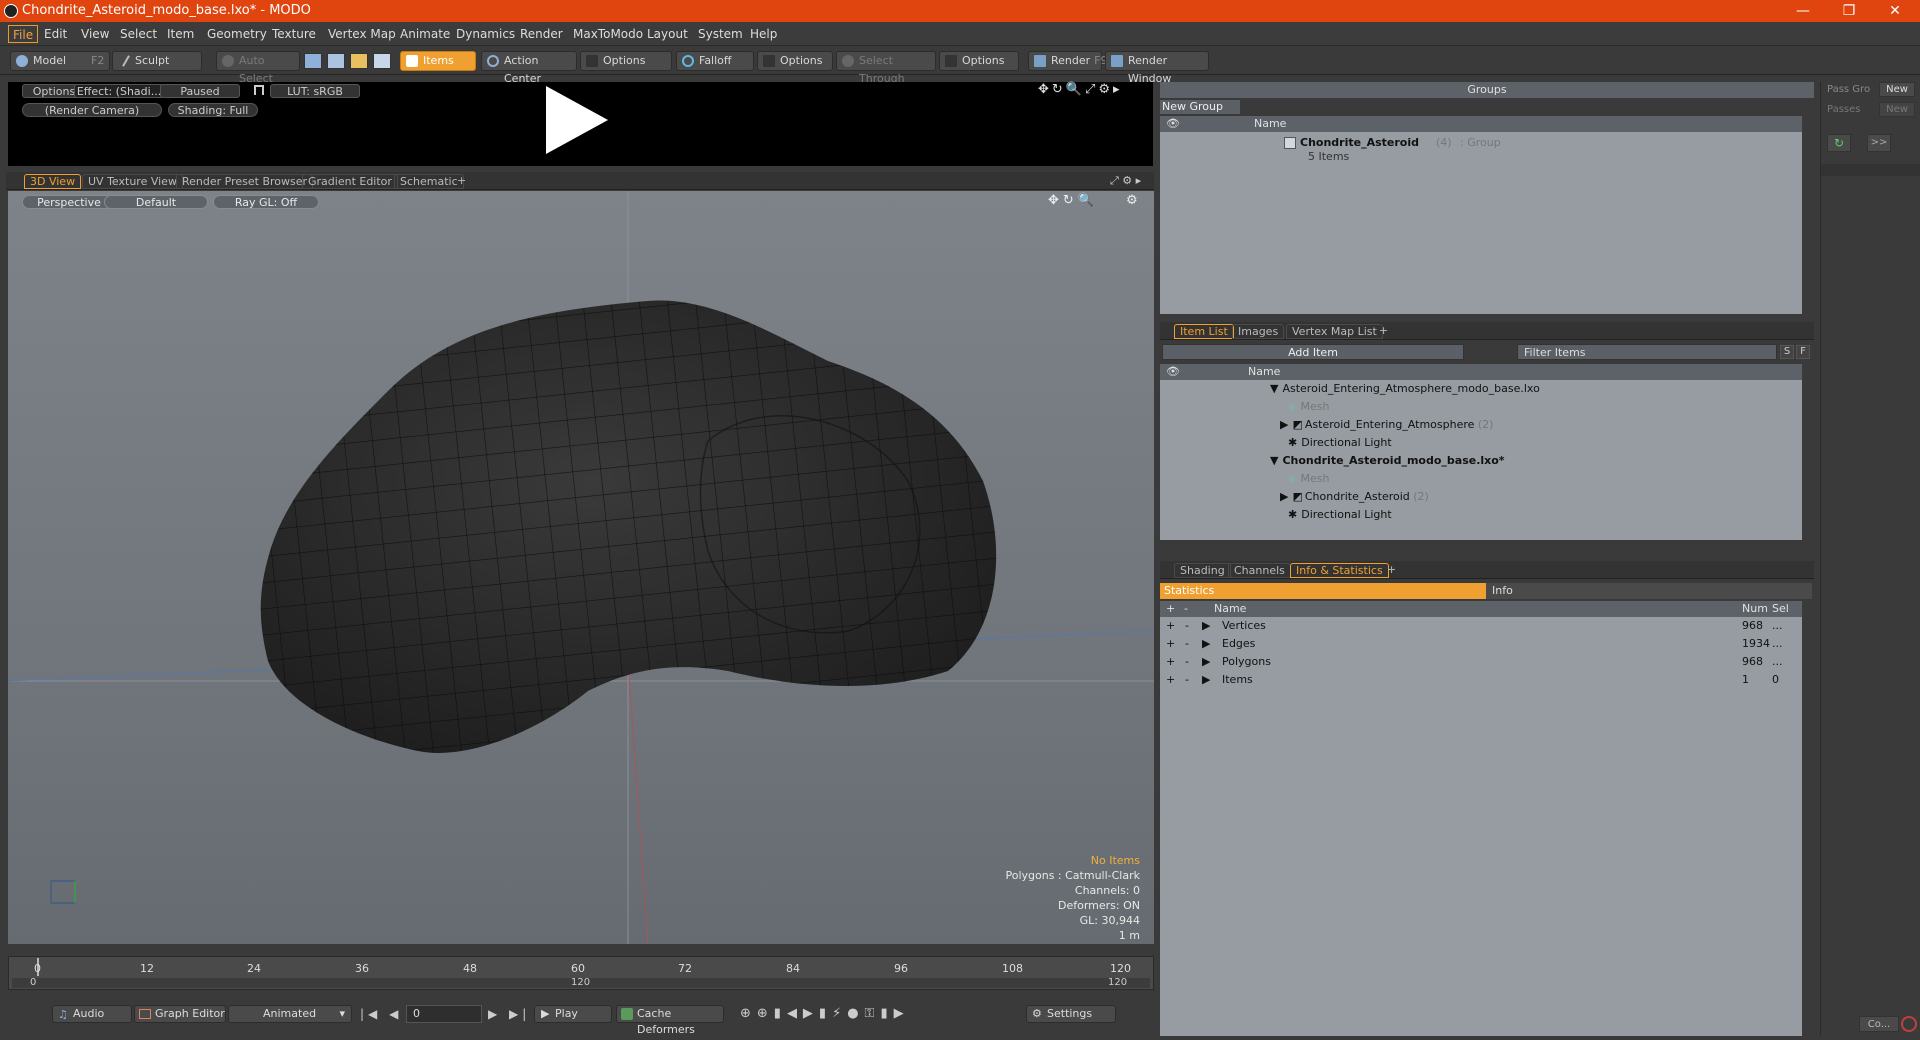 This screenshot has width=1920, height=1040. What do you see at coordinates (315, 91) in the screenshot?
I see `lut-dropdown: LUT: sRGB` at bounding box center [315, 91].